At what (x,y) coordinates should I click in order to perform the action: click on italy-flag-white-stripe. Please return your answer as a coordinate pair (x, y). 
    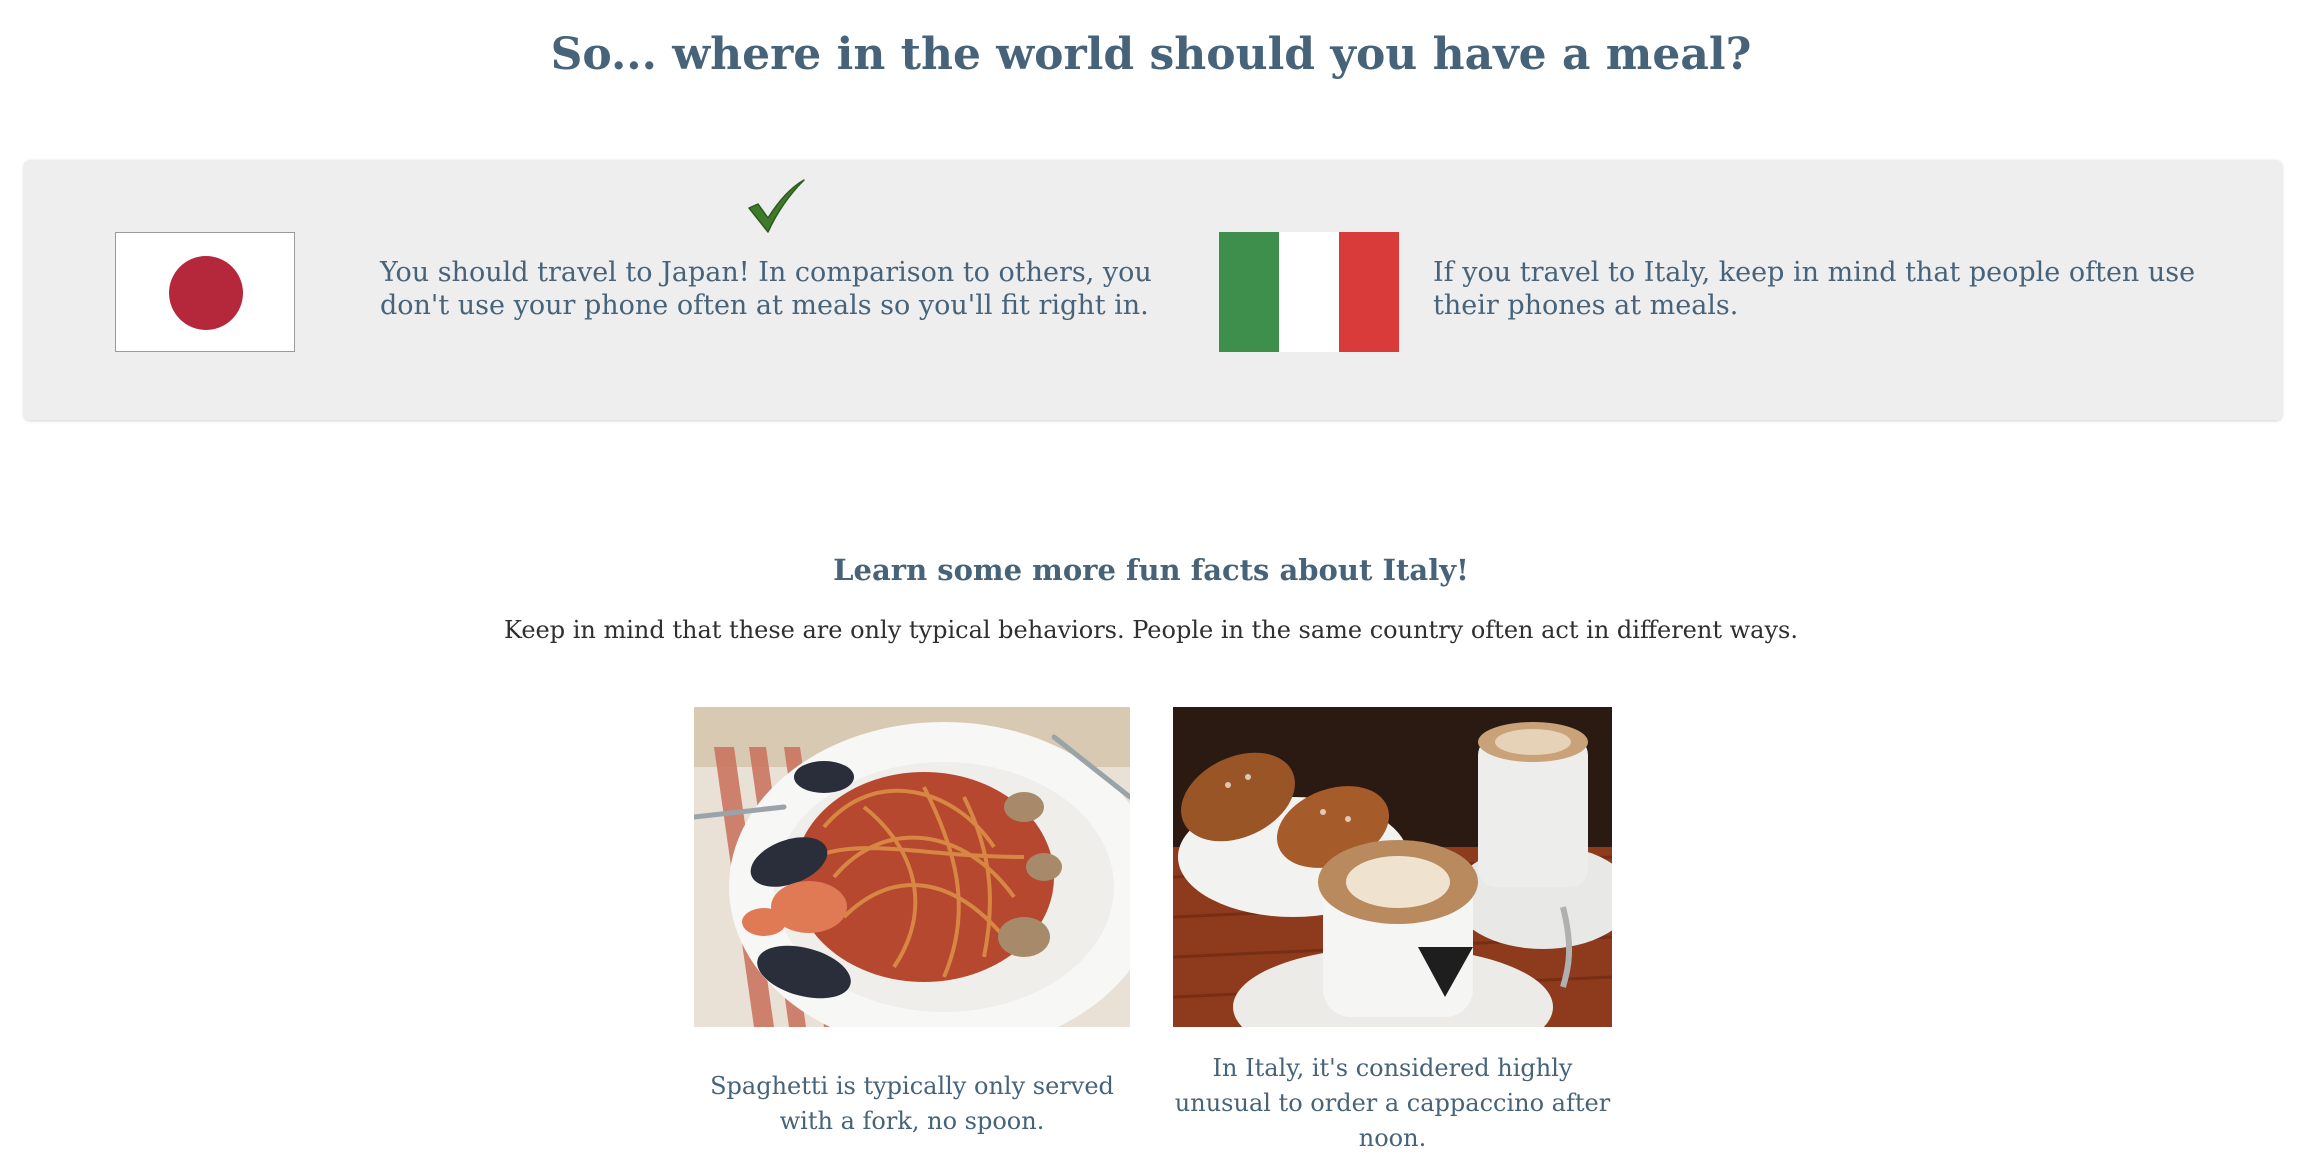
    Looking at the image, I should click on (1309, 292).